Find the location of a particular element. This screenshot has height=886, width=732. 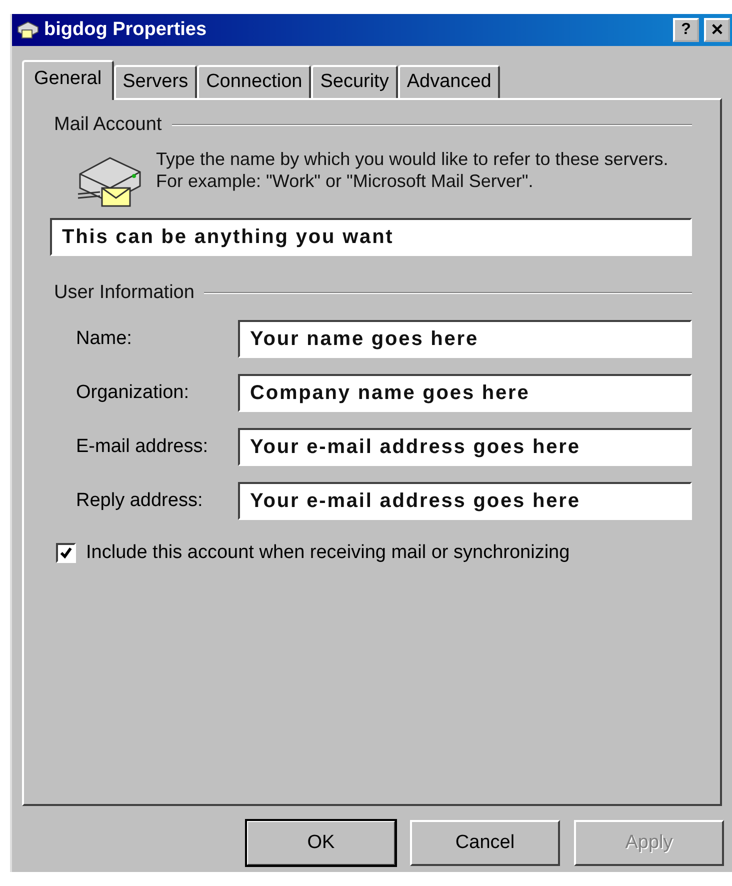

window-title: bigdog Properties is located at coordinates (126, 30).